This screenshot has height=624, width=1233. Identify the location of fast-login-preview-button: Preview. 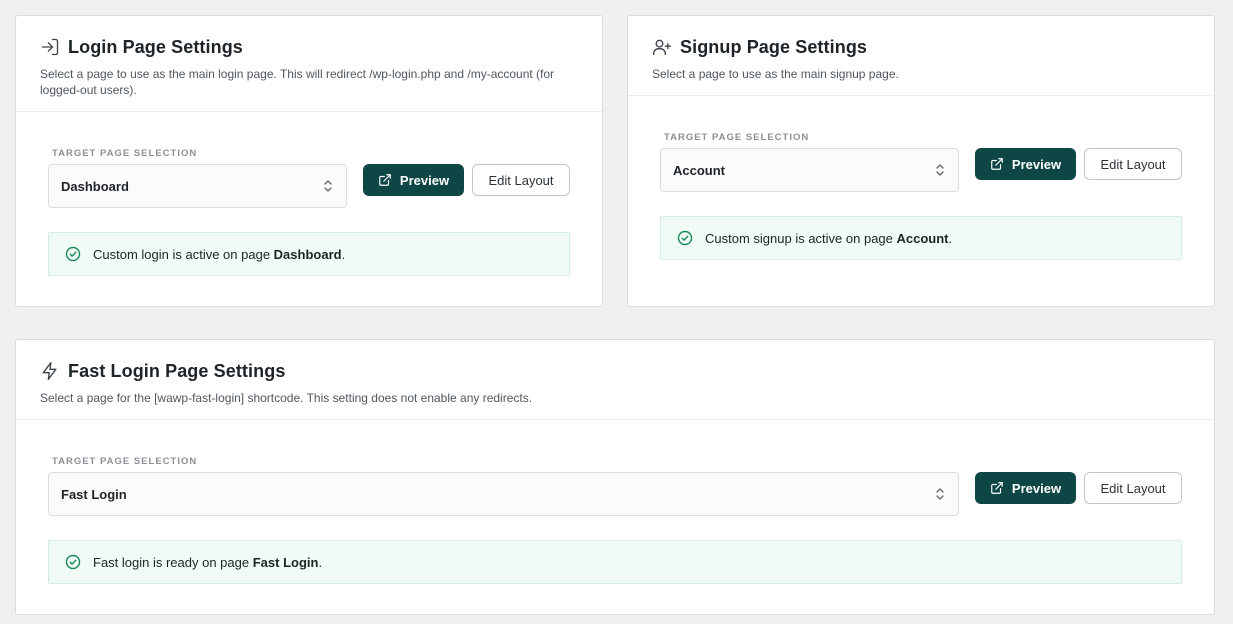
(1025, 488).